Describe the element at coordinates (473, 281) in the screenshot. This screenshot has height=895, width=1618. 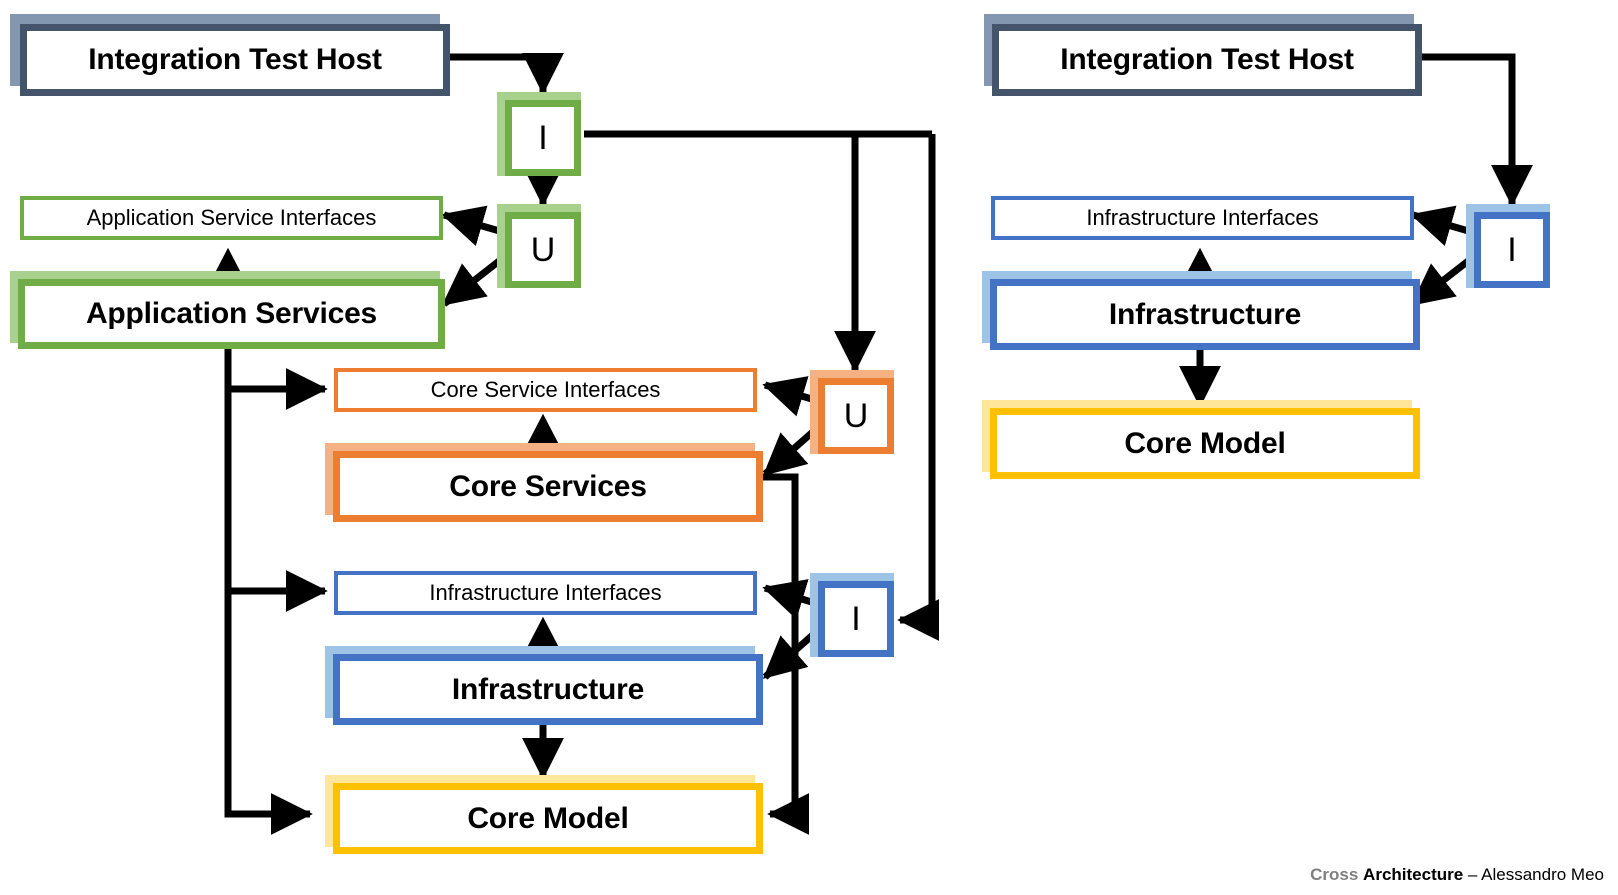
I see `wire-app-u-to-app-services` at that location.